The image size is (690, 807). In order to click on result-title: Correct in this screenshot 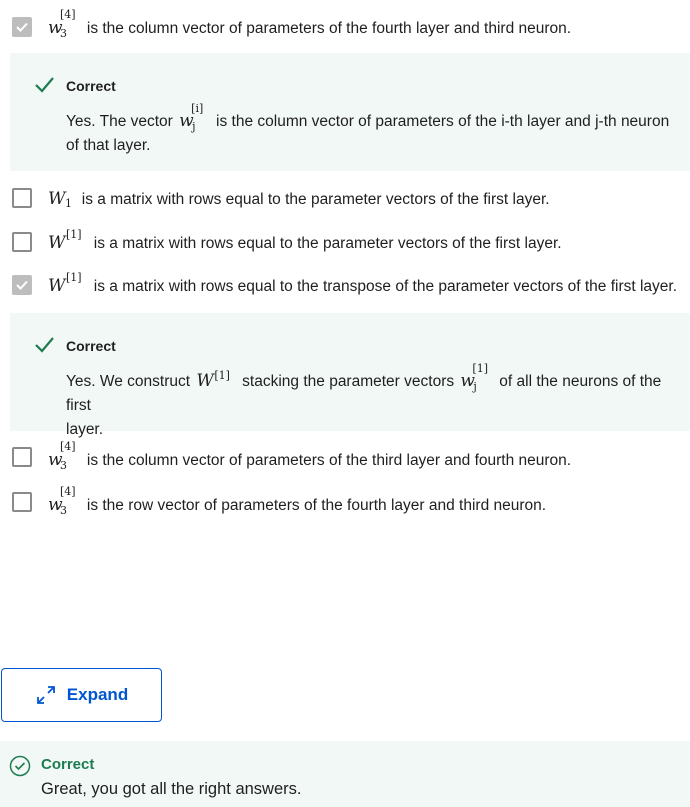, I will do `click(68, 764)`.